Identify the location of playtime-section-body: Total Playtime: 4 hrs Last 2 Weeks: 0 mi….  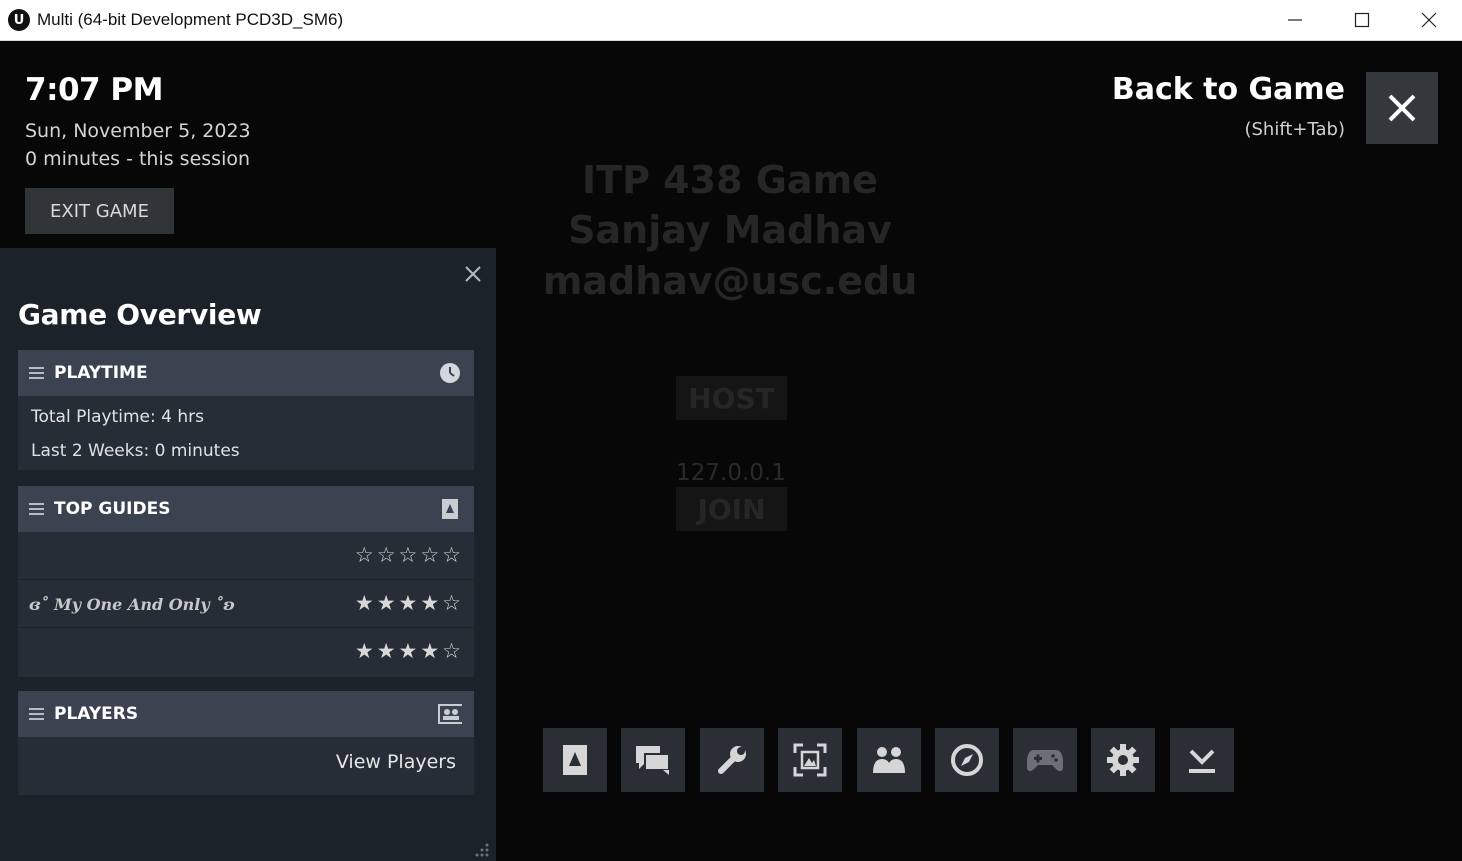
(246, 433).